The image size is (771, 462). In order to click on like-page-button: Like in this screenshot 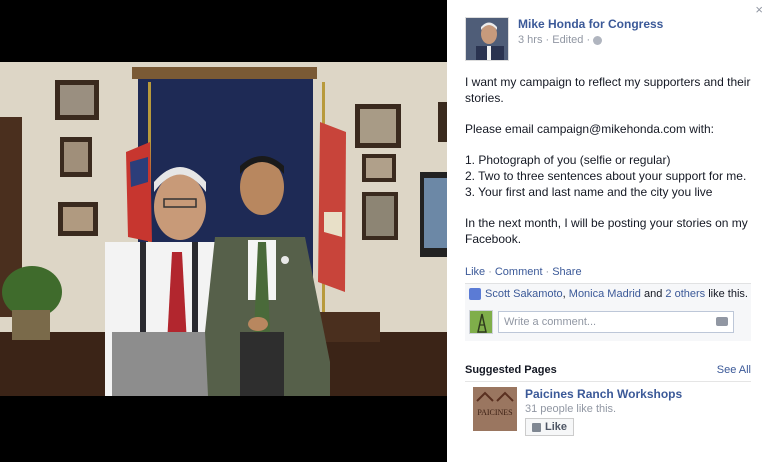, I will do `click(550, 427)`.